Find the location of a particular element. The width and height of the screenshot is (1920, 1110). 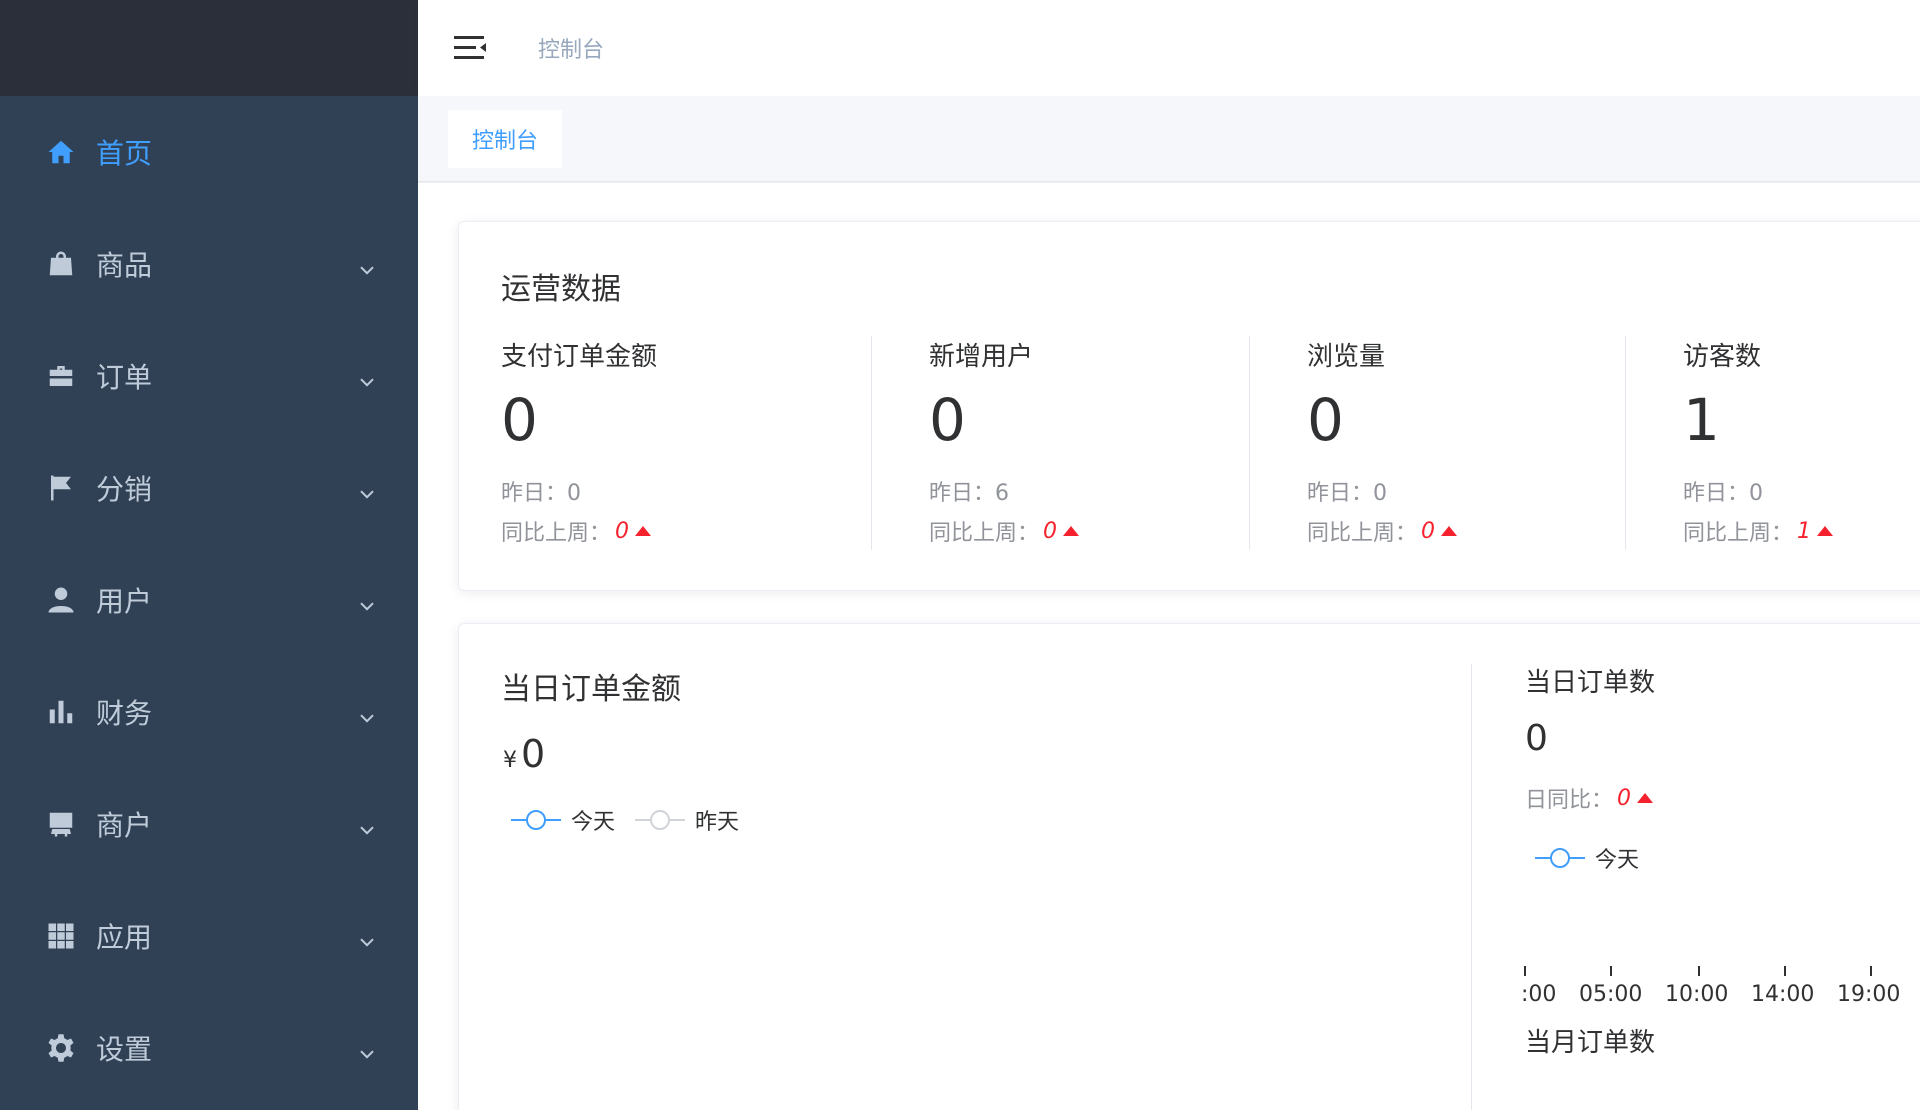

briefcase-icon is located at coordinates (61, 376).